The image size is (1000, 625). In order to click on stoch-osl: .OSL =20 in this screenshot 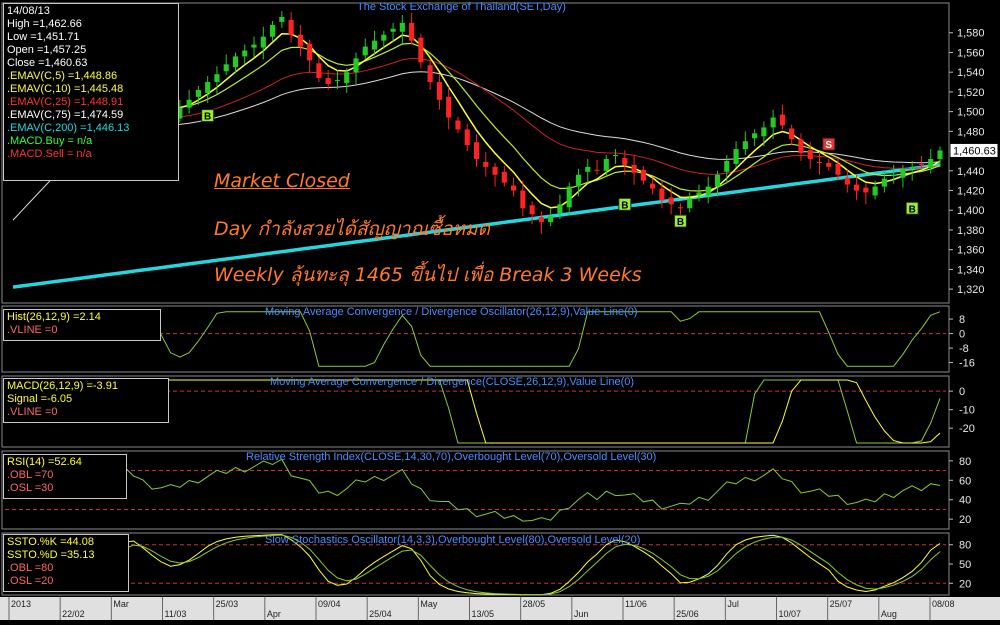, I will do `click(30, 581)`.